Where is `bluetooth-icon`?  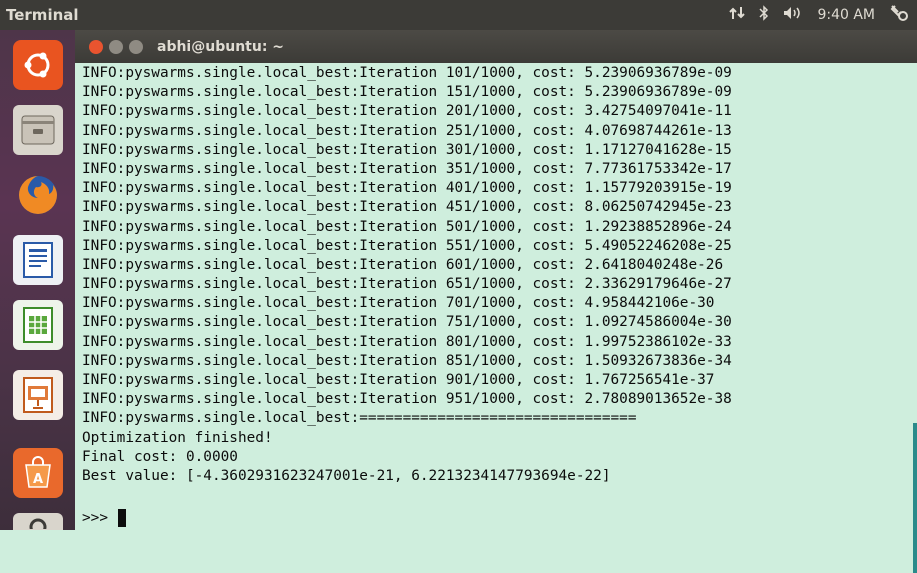
bluetooth-icon is located at coordinates (764, 15).